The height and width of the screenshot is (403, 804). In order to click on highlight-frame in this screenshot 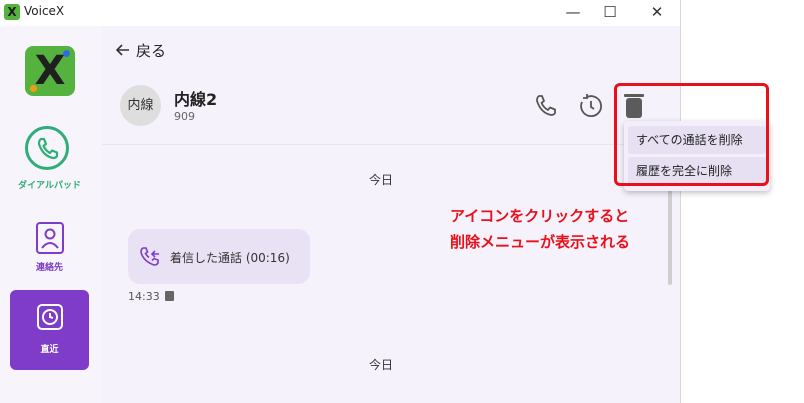, I will do `click(691, 134)`.